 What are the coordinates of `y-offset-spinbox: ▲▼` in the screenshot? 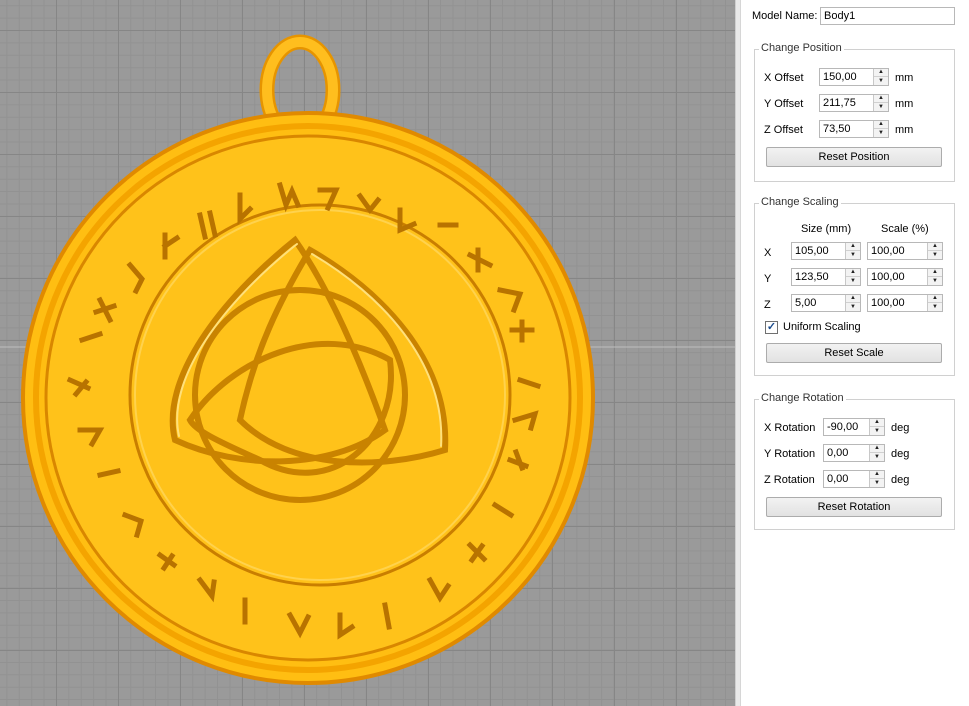 It's located at (854, 103).